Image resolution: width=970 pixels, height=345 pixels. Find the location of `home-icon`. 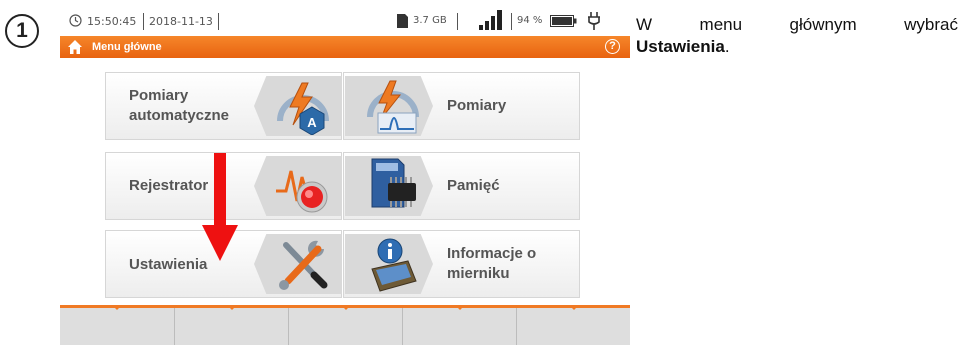

home-icon is located at coordinates (75, 47).